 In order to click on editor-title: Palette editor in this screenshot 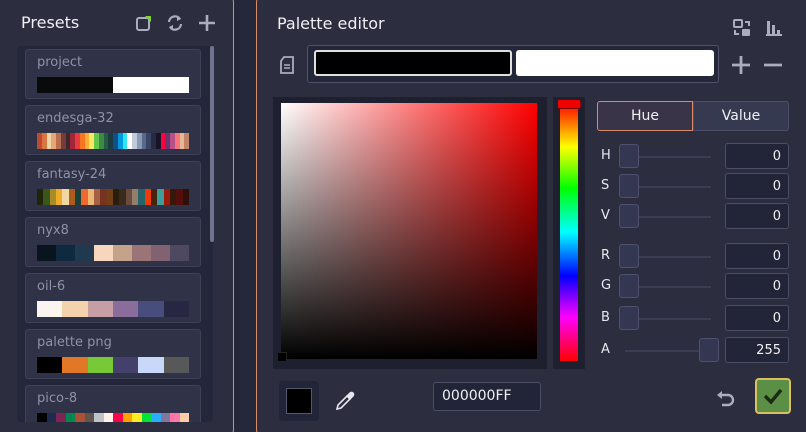, I will do `click(331, 23)`.